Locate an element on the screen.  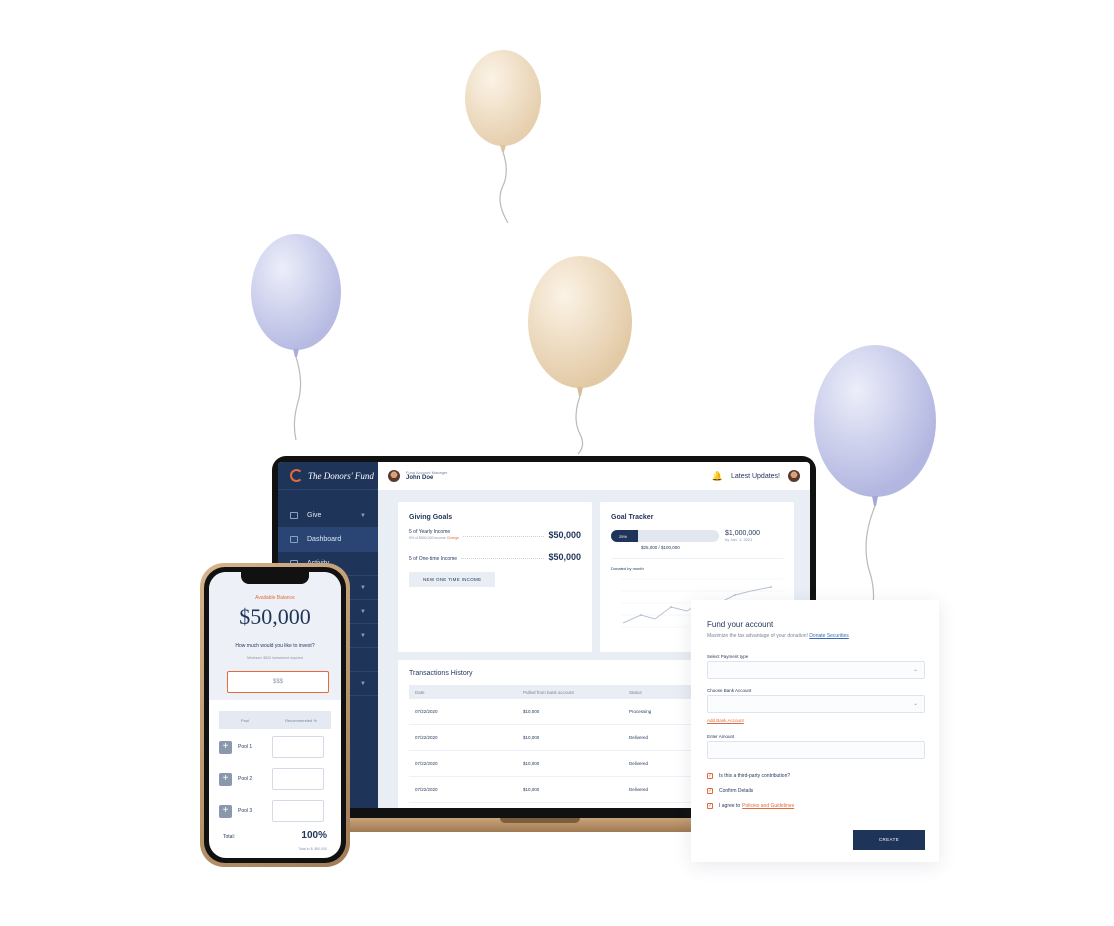
user-menu: Fund Account Manager John Doe is located at coordinates (426, 476).